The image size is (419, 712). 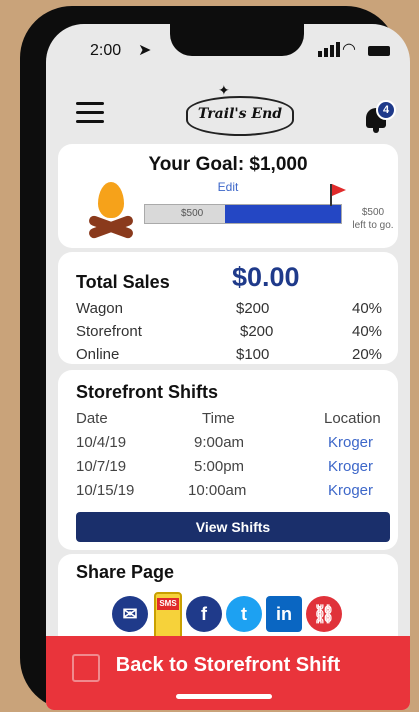 What do you see at coordinates (231, 357) in the screenshot?
I see `sales-row: Online $100 20%` at bounding box center [231, 357].